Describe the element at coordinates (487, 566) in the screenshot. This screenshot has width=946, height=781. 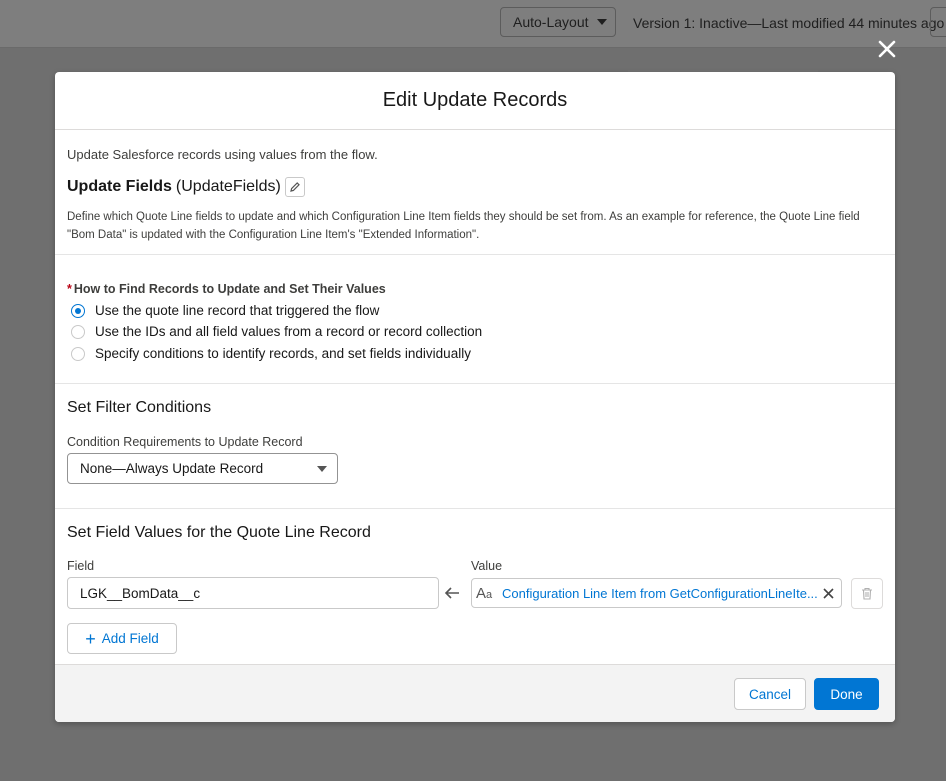
I see `value-column-label: Value` at that location.